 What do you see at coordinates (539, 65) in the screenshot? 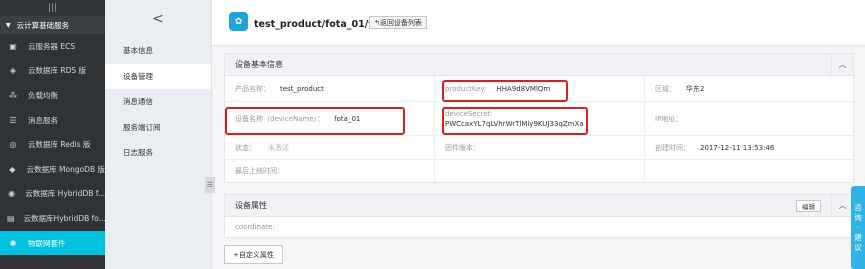
I see `device-info-header: 设备基本信息 ︿` at bounding box center [539, 65].